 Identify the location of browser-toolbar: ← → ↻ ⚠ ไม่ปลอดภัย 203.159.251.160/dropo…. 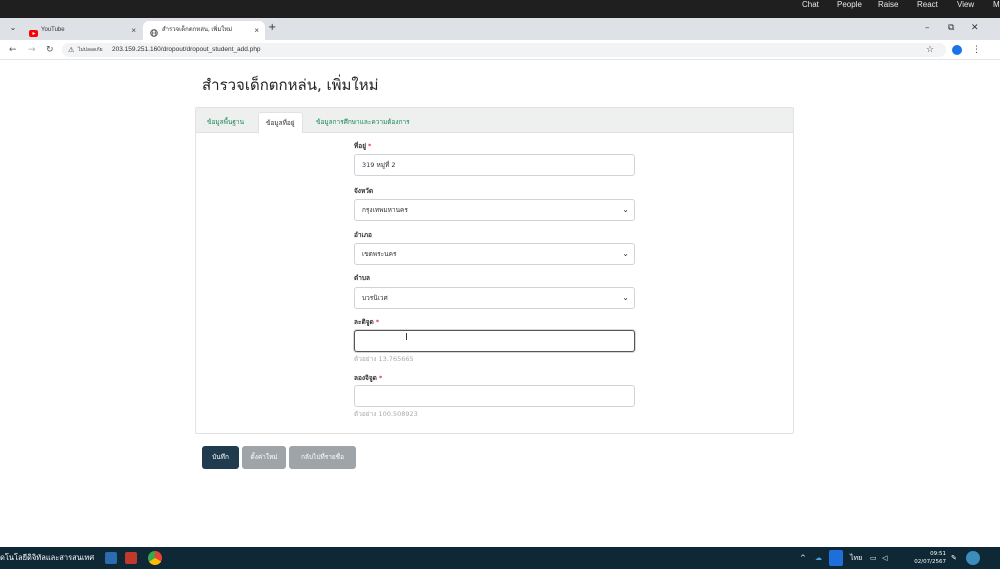
(500, 50).